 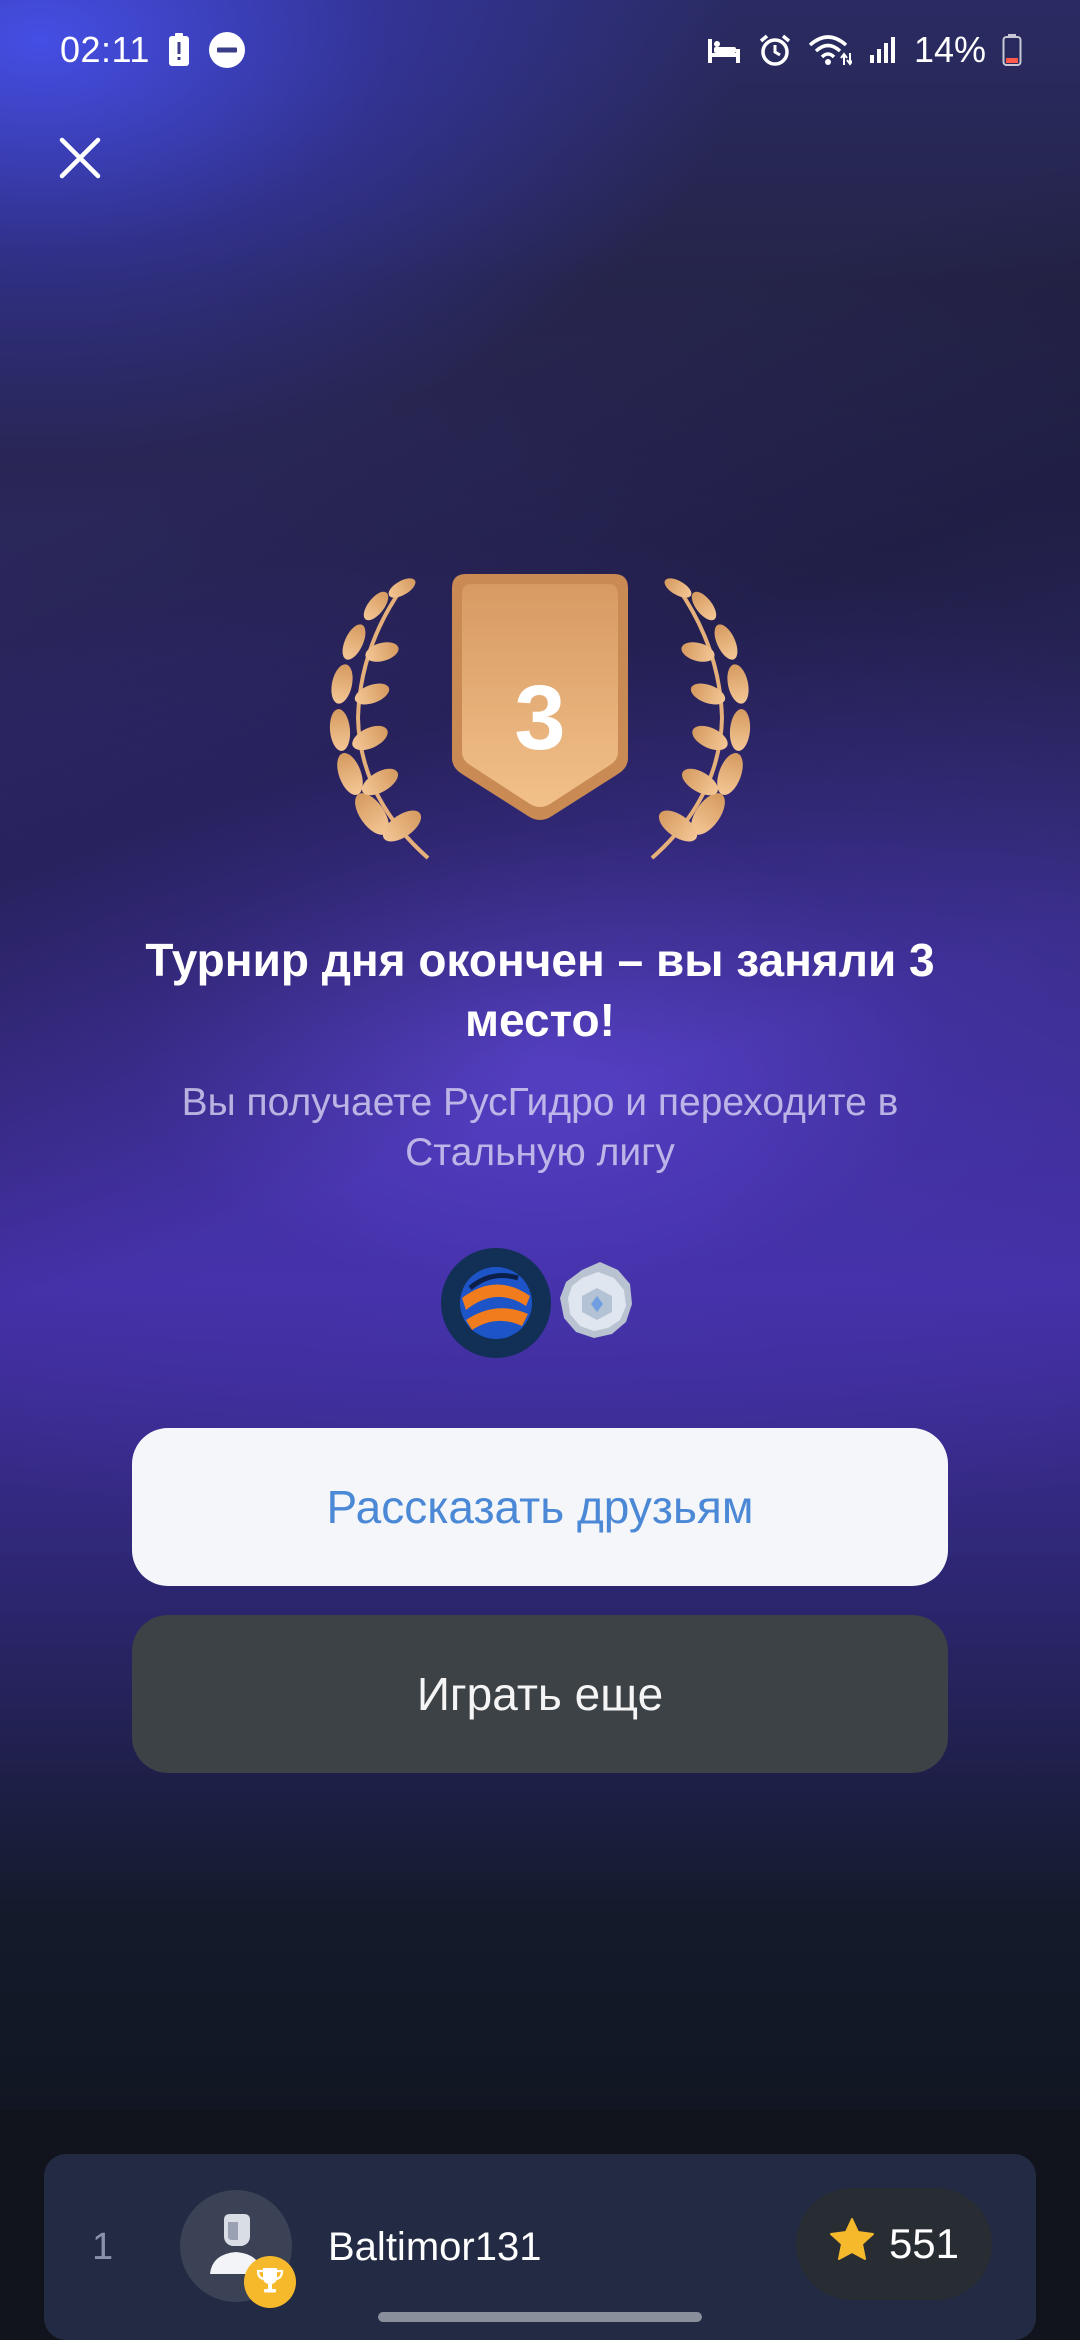 I want to click on status-bar: 02:11 14%, so click(x=540, y=50).